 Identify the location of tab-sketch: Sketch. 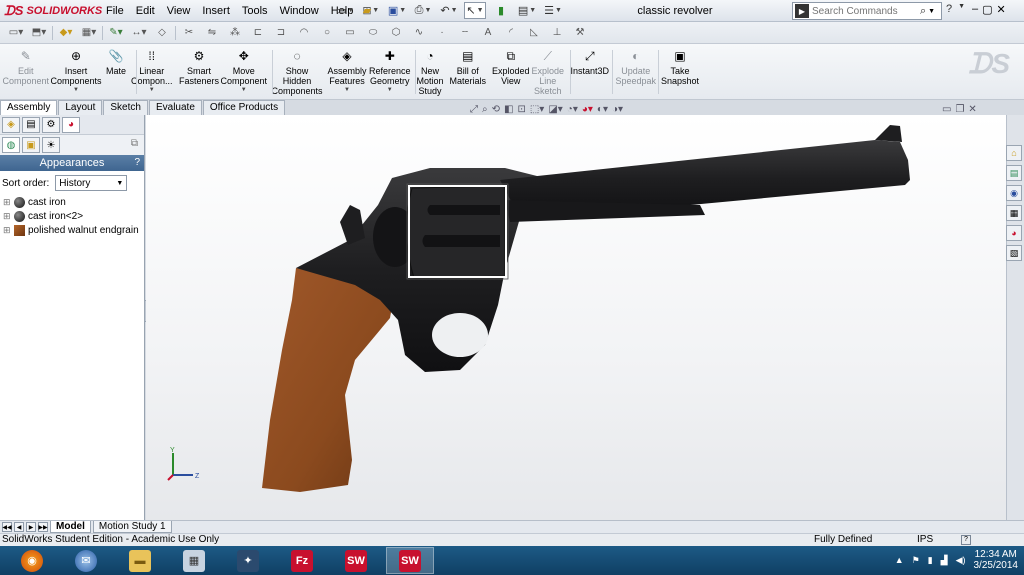
(125, 107).